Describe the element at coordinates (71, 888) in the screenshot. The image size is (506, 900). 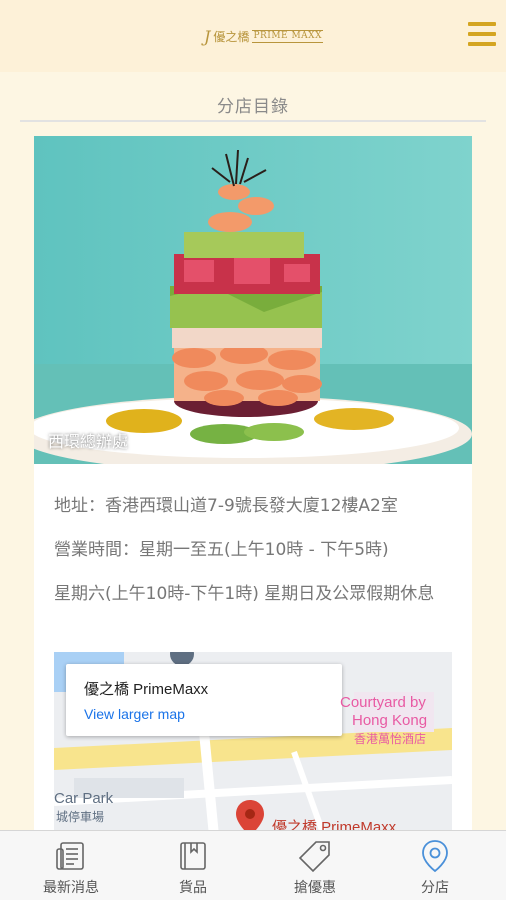
I see `tab-news-label: 最新消息` at that location.